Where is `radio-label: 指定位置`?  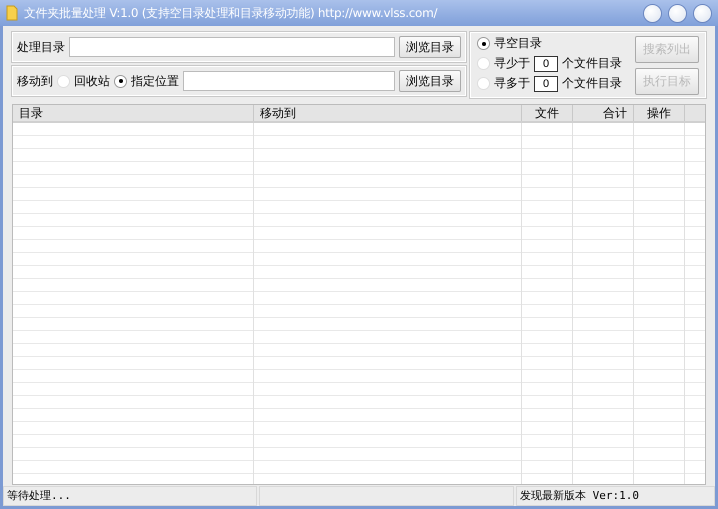 radio-label: 指定位置 is located at coordinates (155, 81).